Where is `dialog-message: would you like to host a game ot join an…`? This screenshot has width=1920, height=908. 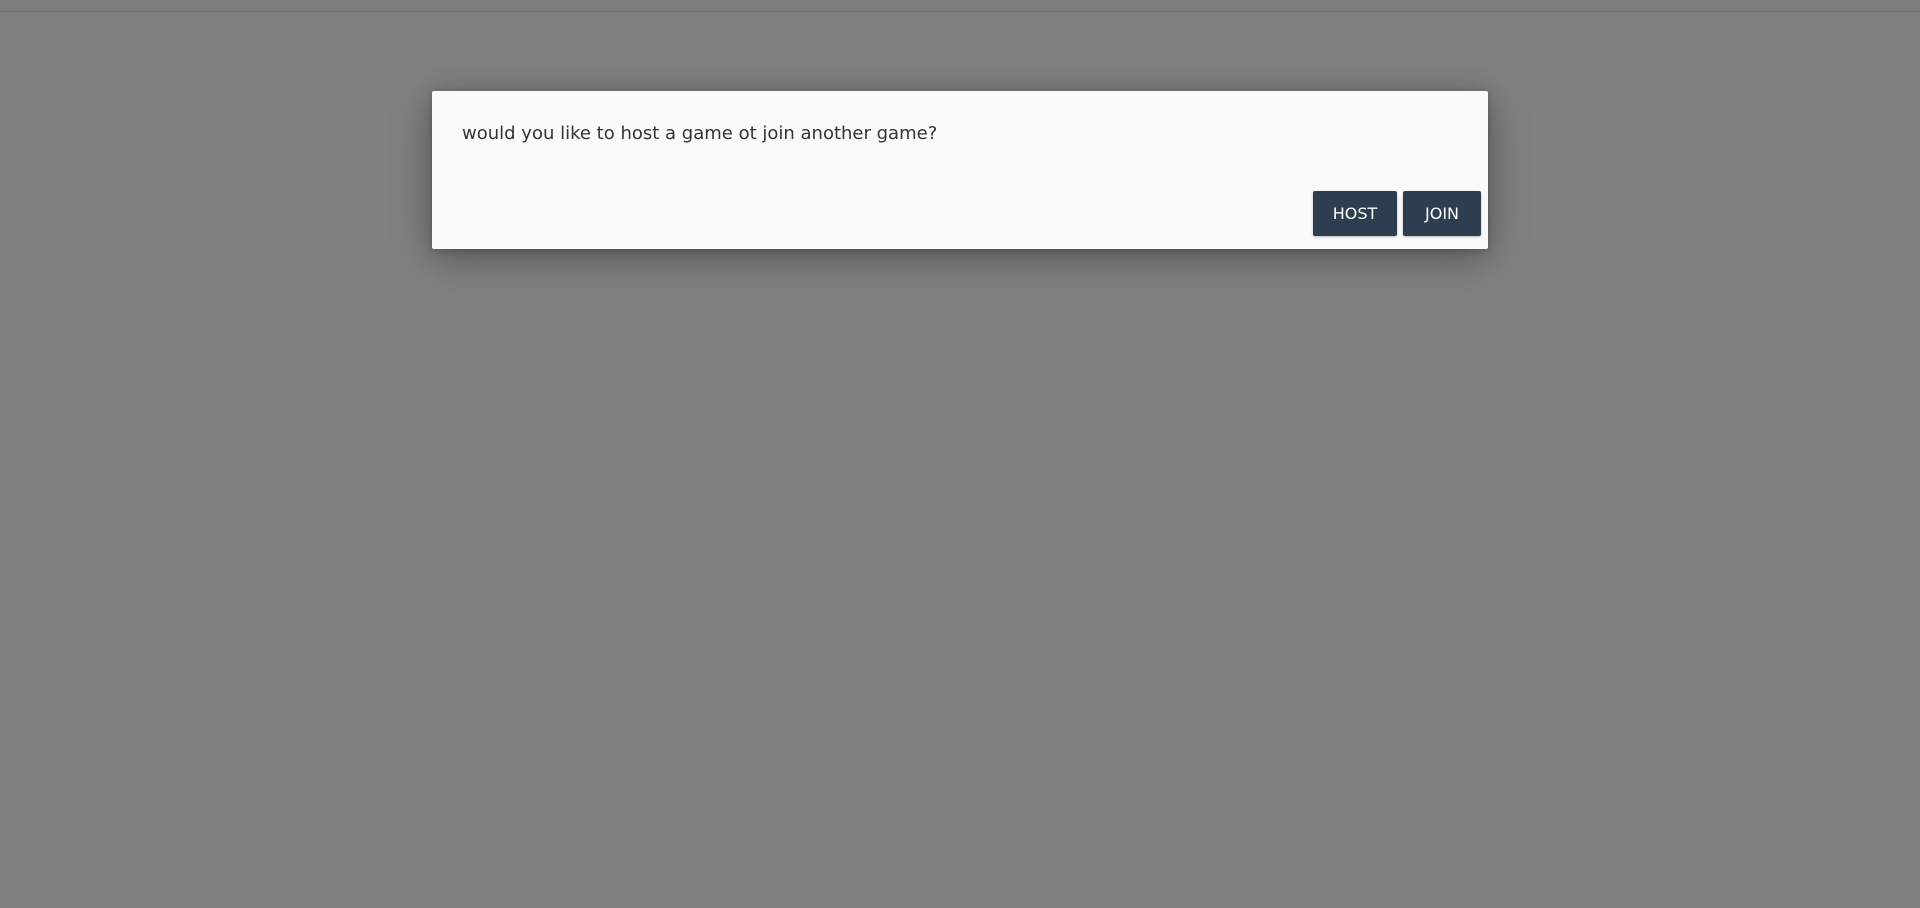
dialog-message: would you like to host a game ot join an… is located at coordinates (700, 133).